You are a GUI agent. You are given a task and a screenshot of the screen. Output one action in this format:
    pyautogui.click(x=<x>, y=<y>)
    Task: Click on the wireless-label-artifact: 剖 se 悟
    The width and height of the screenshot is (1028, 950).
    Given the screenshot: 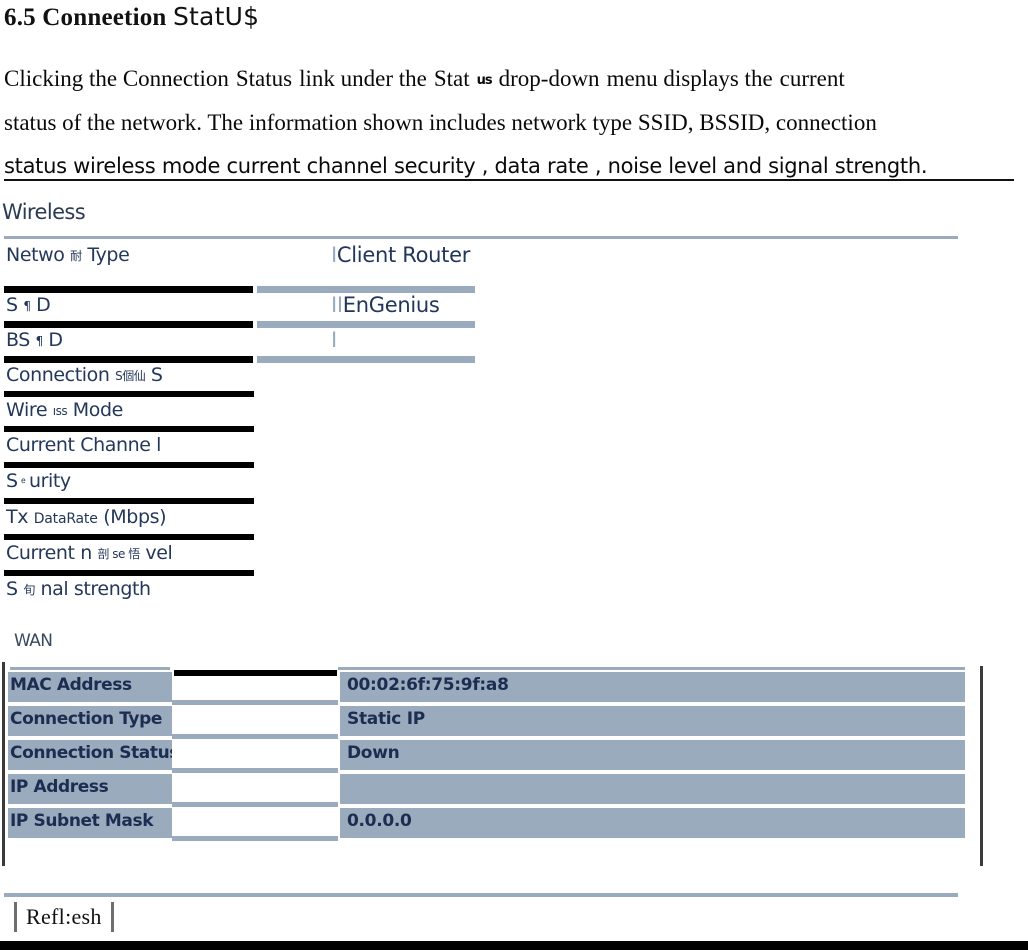 What is the action you would take?
    pyautogui.click(x=118, y=554)
    